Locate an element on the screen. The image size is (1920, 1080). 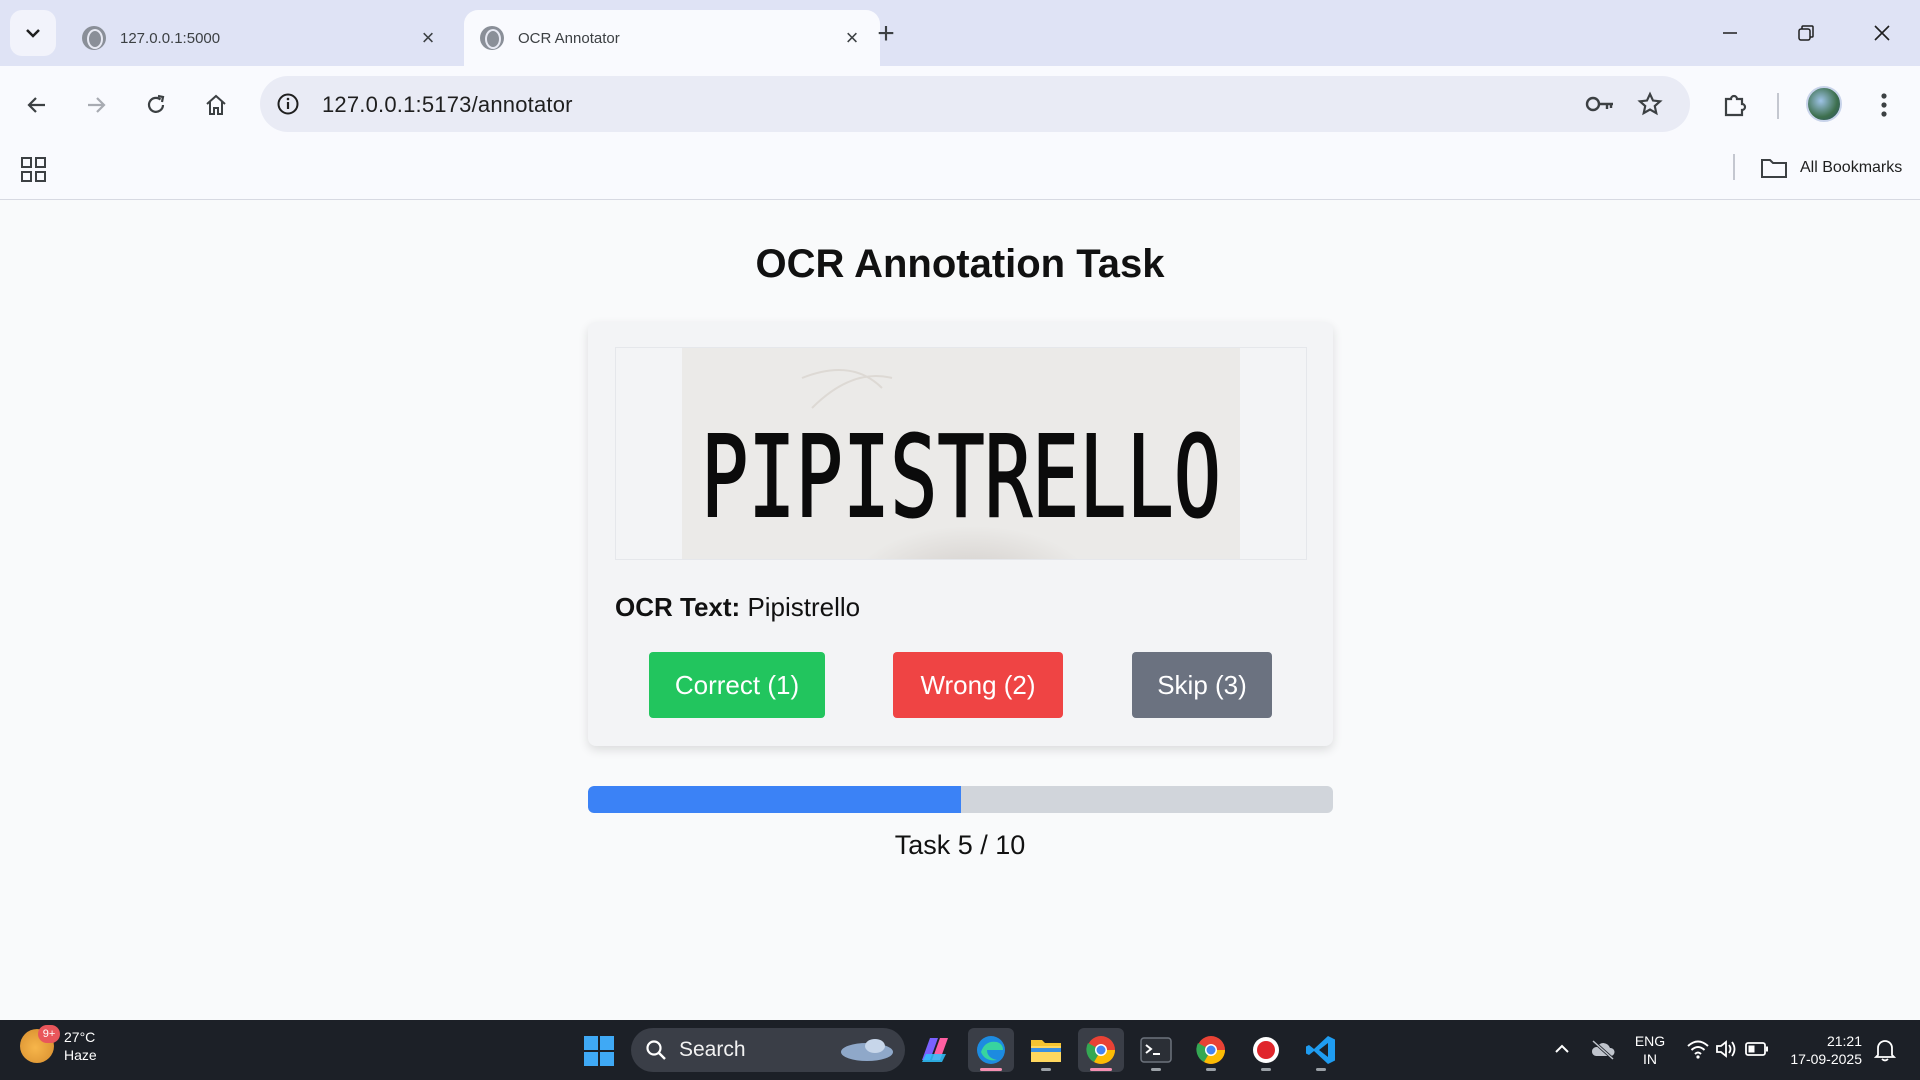
close-icon is located at coordinates (1882, 33).